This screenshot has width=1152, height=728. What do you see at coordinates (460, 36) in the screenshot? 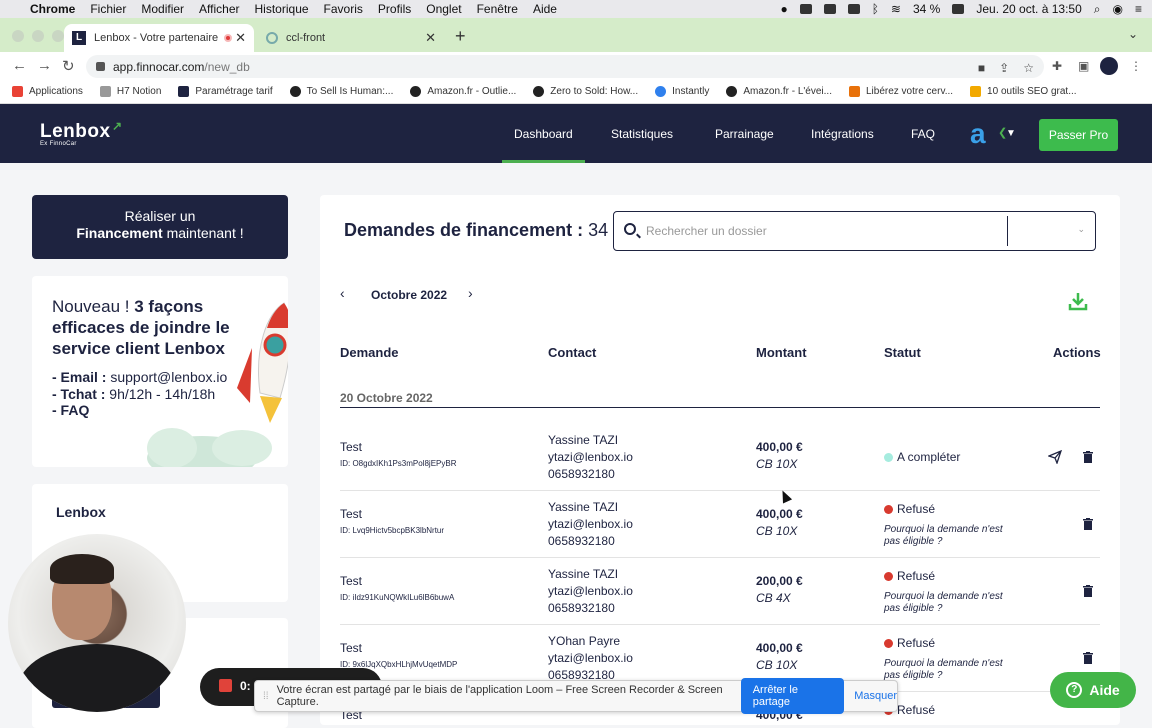
I see `new-tab-icon: +` at bounding box center [460, 36].